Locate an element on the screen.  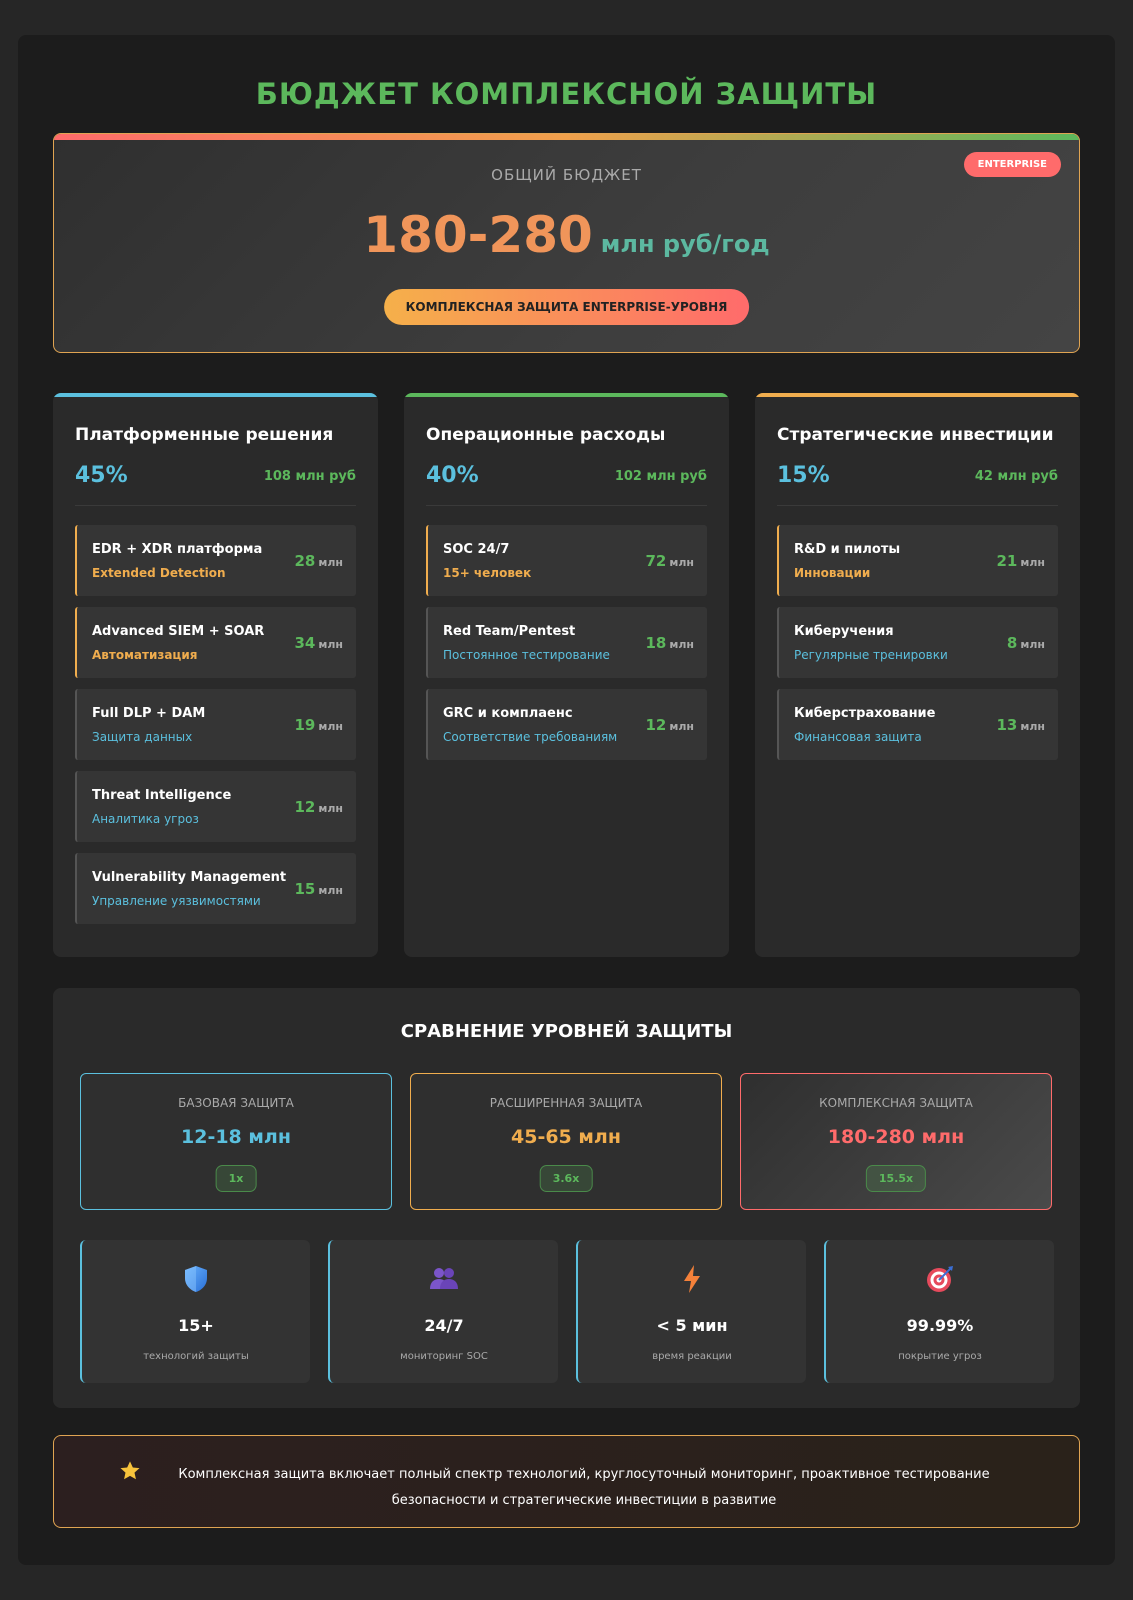
enterprise-badge: ENTERPRISE is located at coordinates (1012, 164).